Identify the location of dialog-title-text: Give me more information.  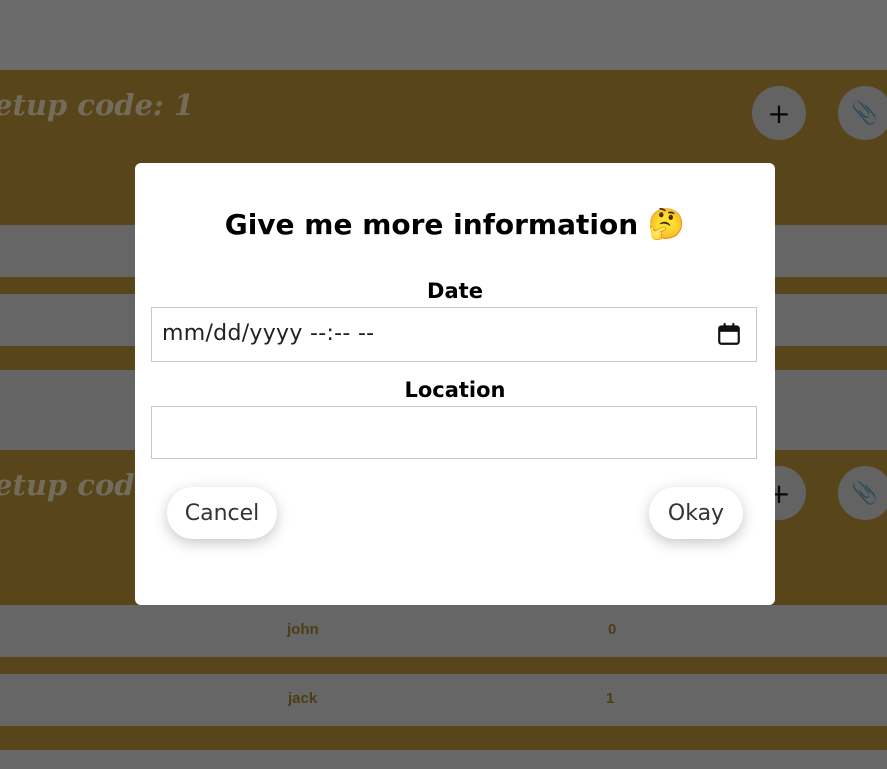
(431, 224).